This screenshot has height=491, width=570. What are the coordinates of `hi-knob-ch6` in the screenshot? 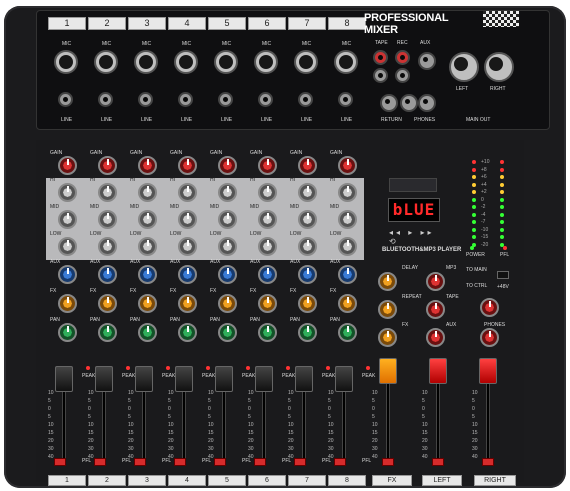 It's located at (267, 192).